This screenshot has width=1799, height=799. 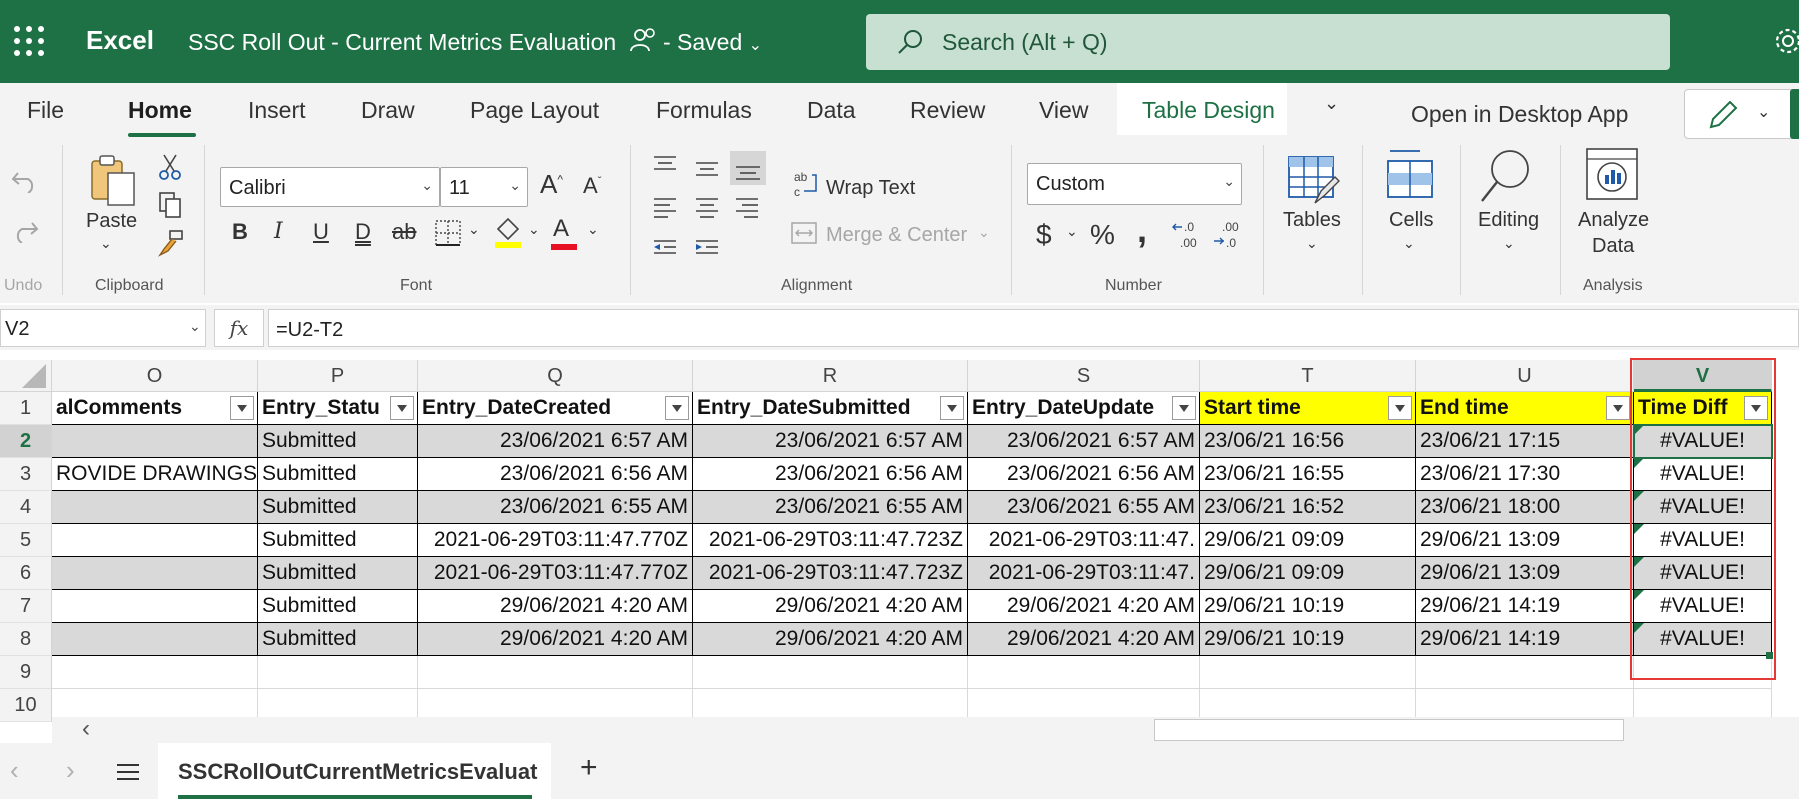 What do you see at coordinates (1519, 114) in the screenshot?
I see `open-in-desktop-app-button: Open in Desktop App` at bounding box center [1519, 114].